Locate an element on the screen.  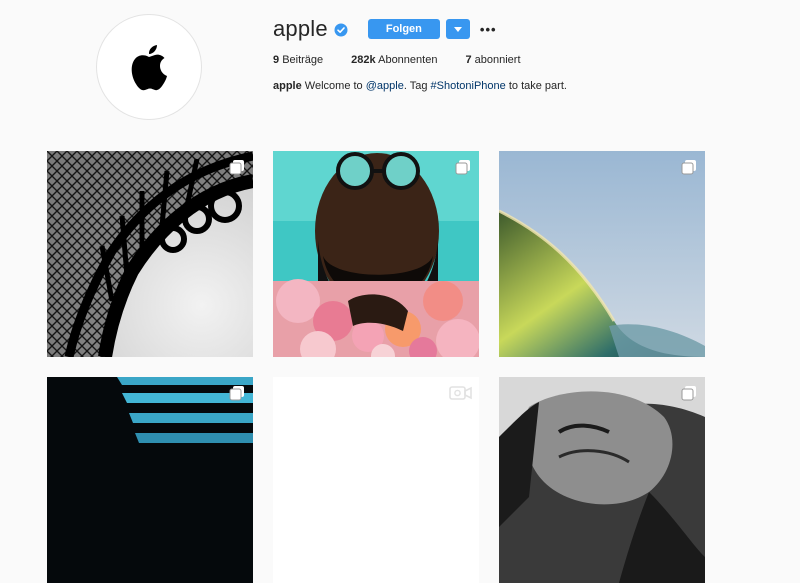
bio-text: . Tag is located at coordinates (415, 86).